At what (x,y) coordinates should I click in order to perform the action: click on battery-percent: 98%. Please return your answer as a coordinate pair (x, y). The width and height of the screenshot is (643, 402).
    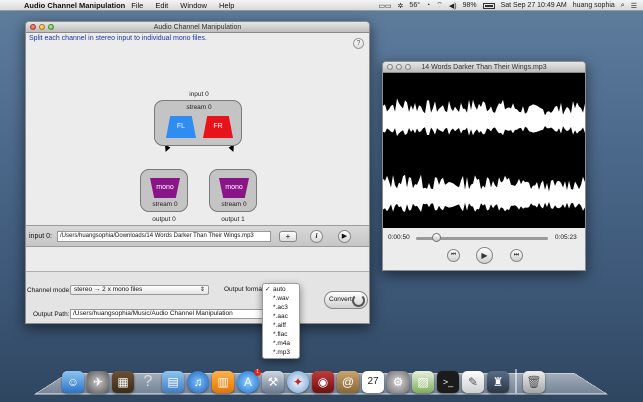
    Looking at the image, I should click on (470, 5).